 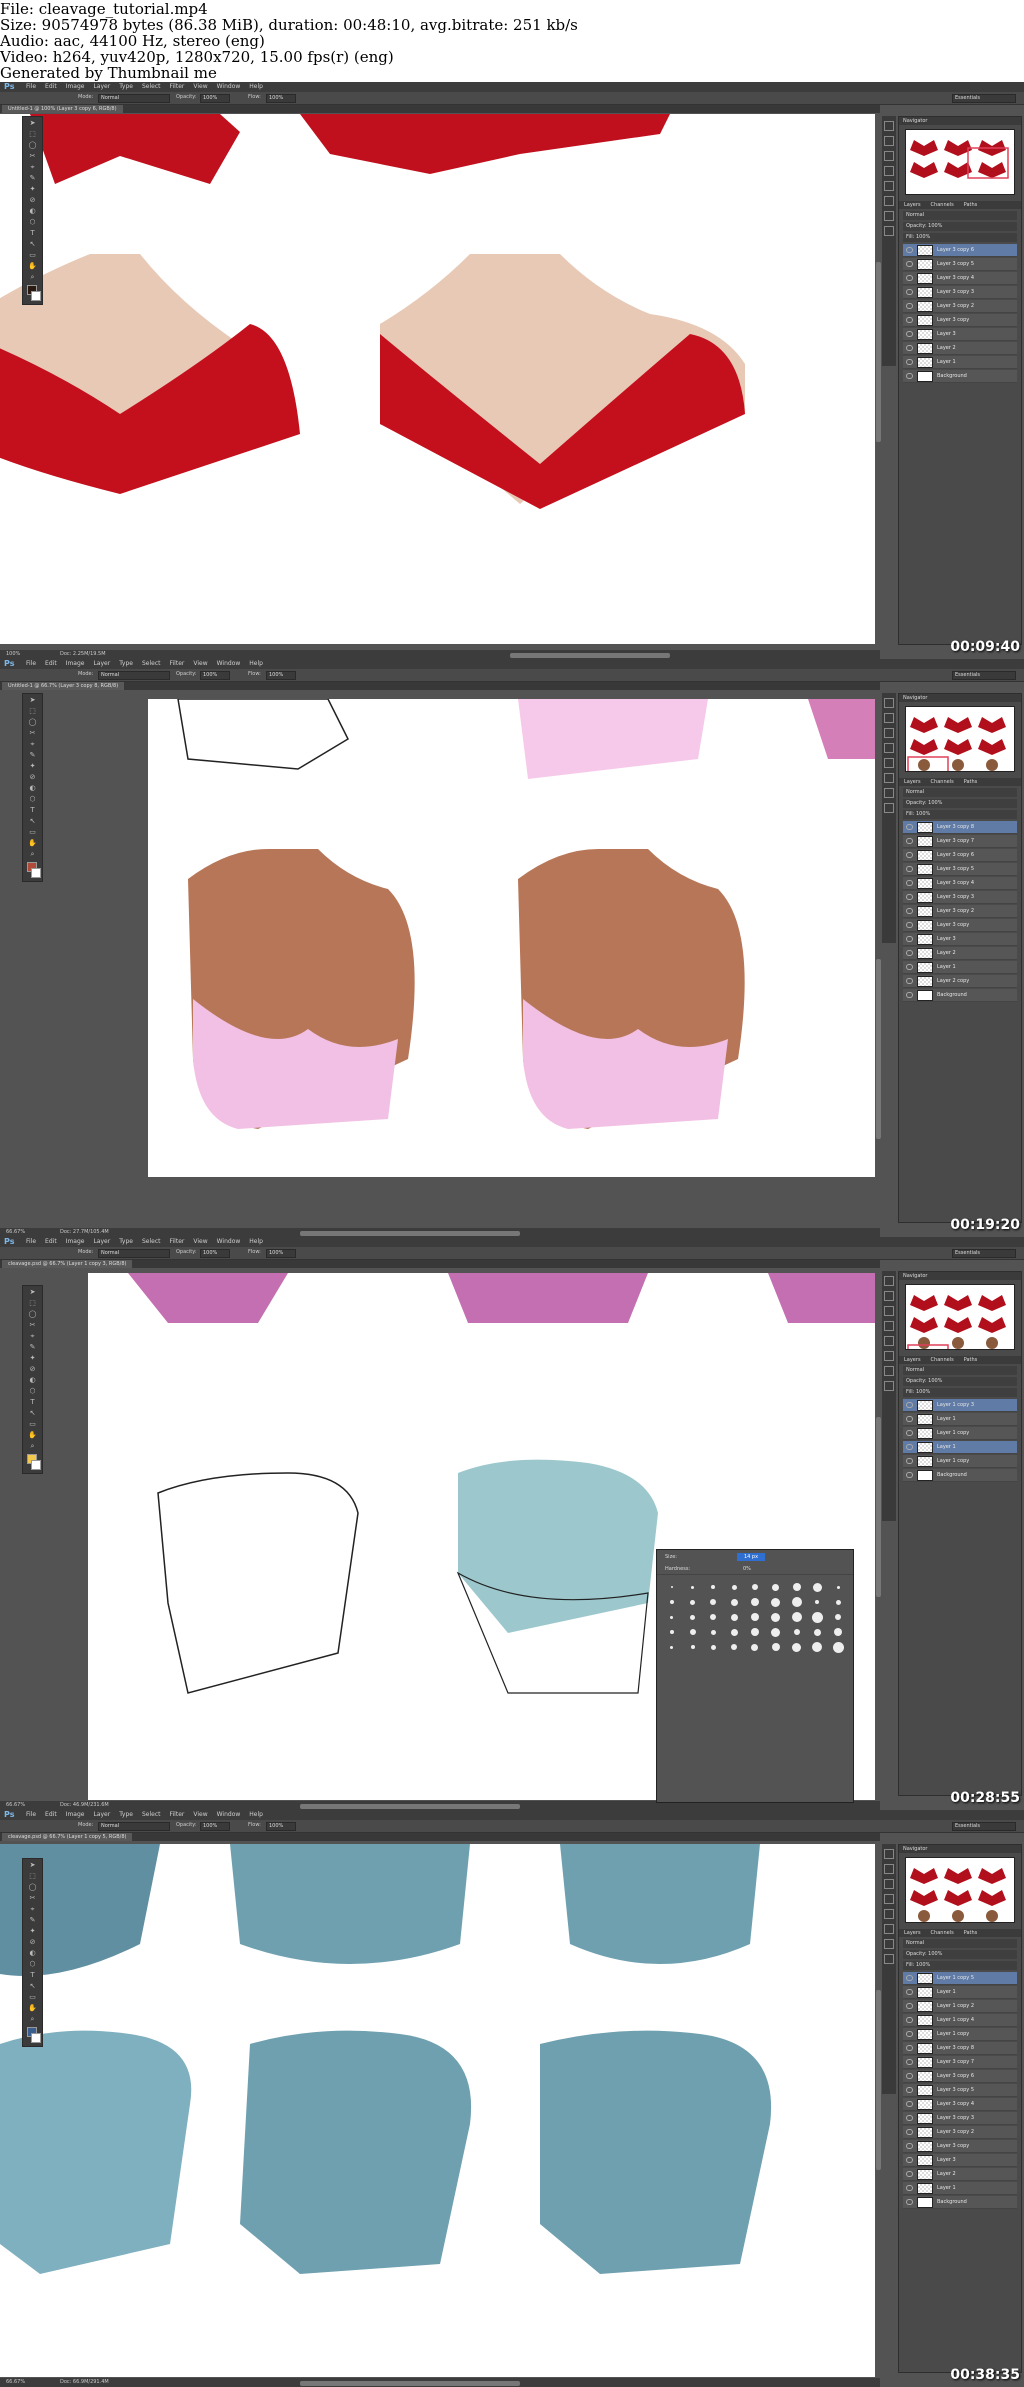 What do you see at coordinates (31, 87) in the screenshot?
I see `menu-file: File` at bounding box center [31, 87].